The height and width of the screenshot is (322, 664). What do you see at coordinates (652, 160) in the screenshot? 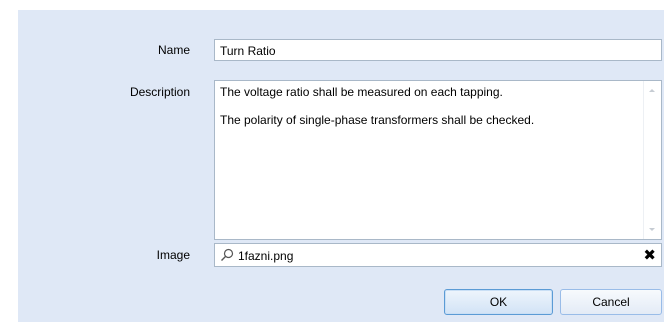
I see `description-scrollbar` at bounding box center [652, 160].